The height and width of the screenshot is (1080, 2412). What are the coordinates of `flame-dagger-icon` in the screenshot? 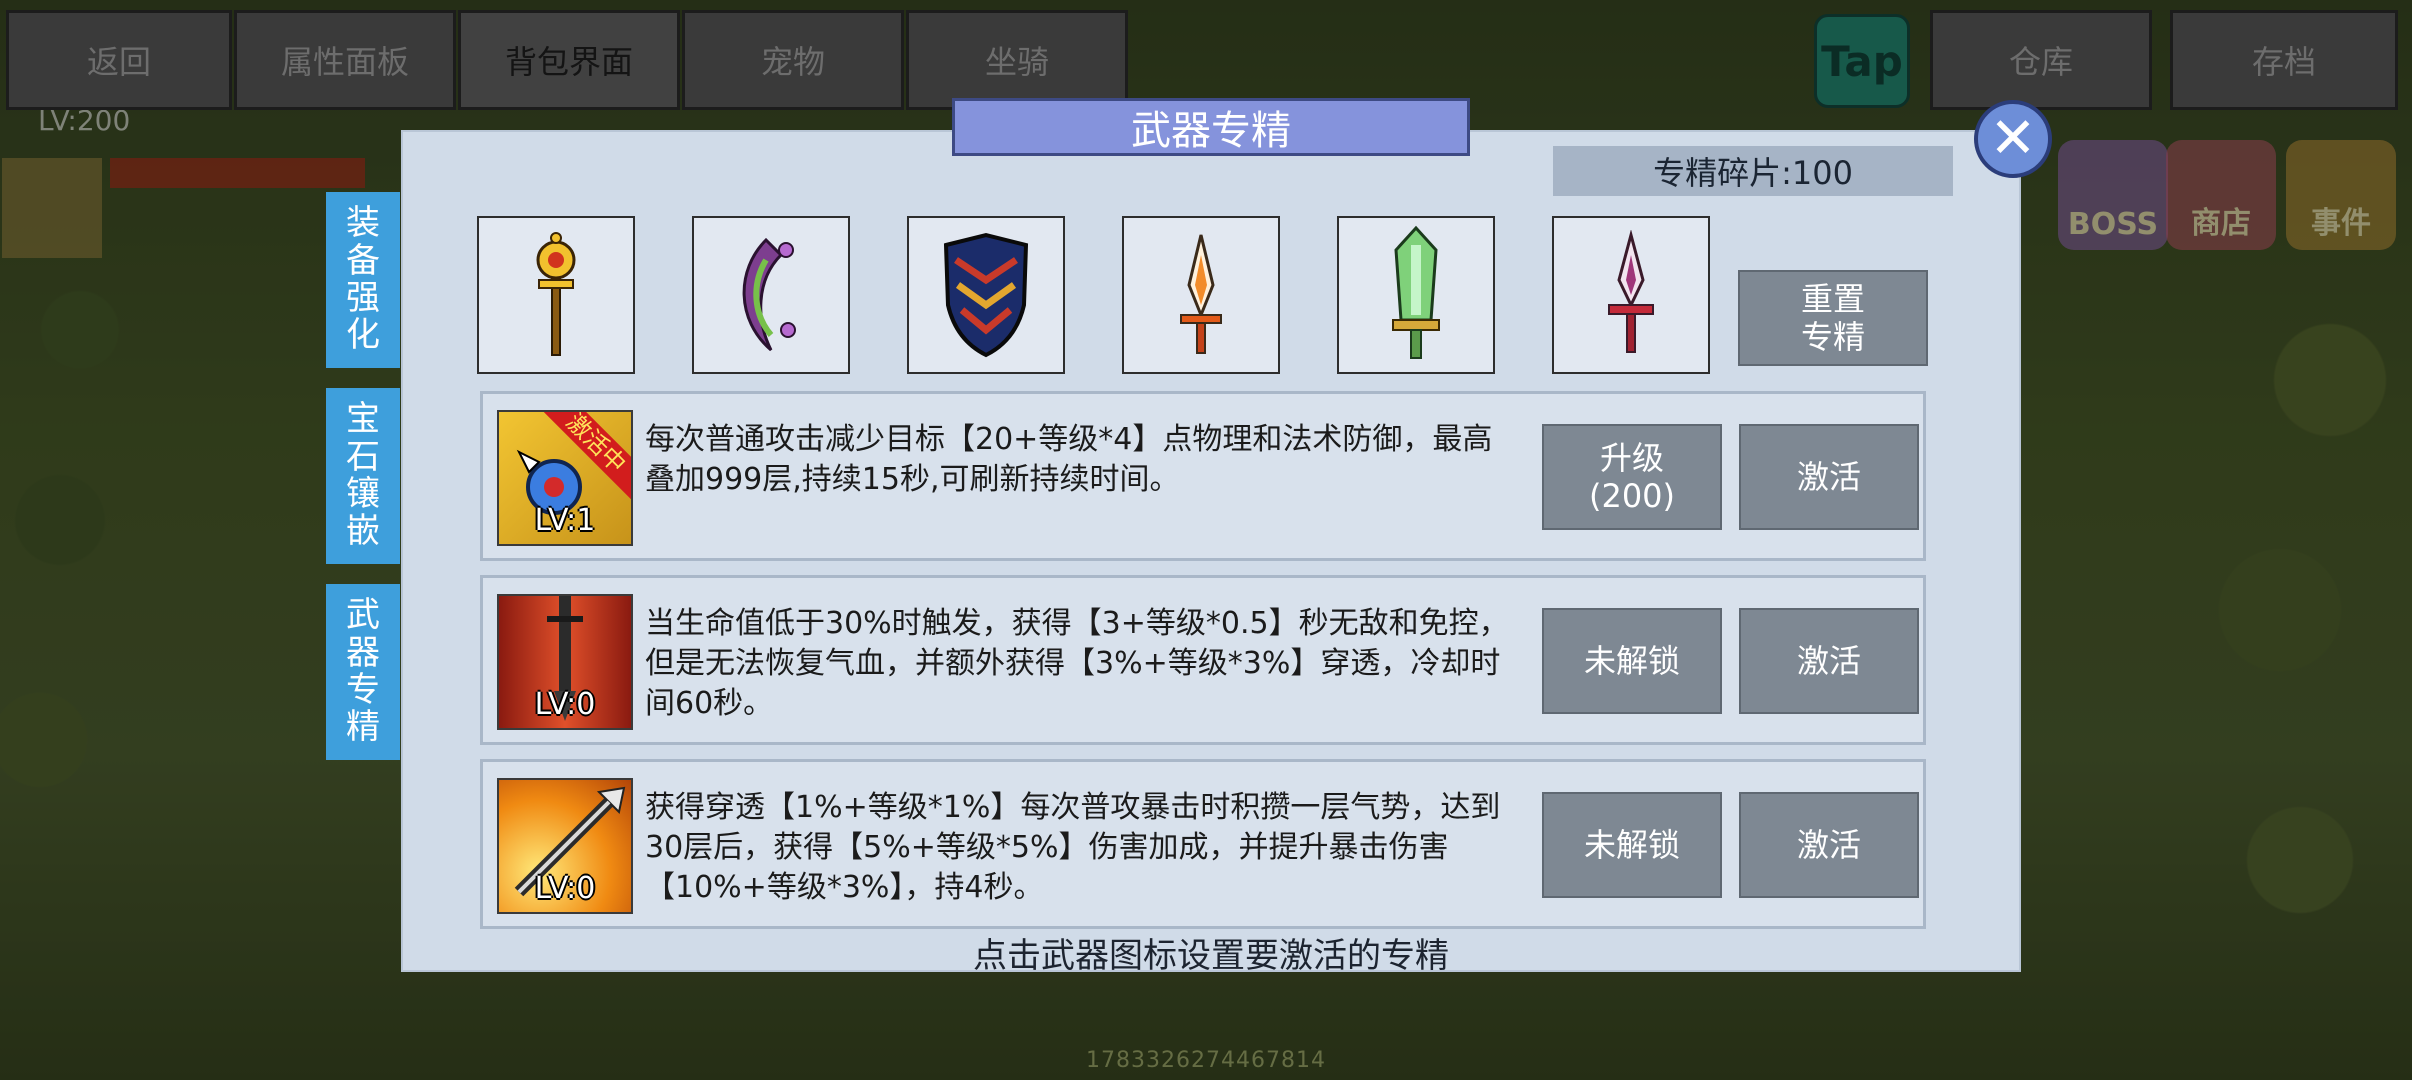 It's located at (1201, 294).